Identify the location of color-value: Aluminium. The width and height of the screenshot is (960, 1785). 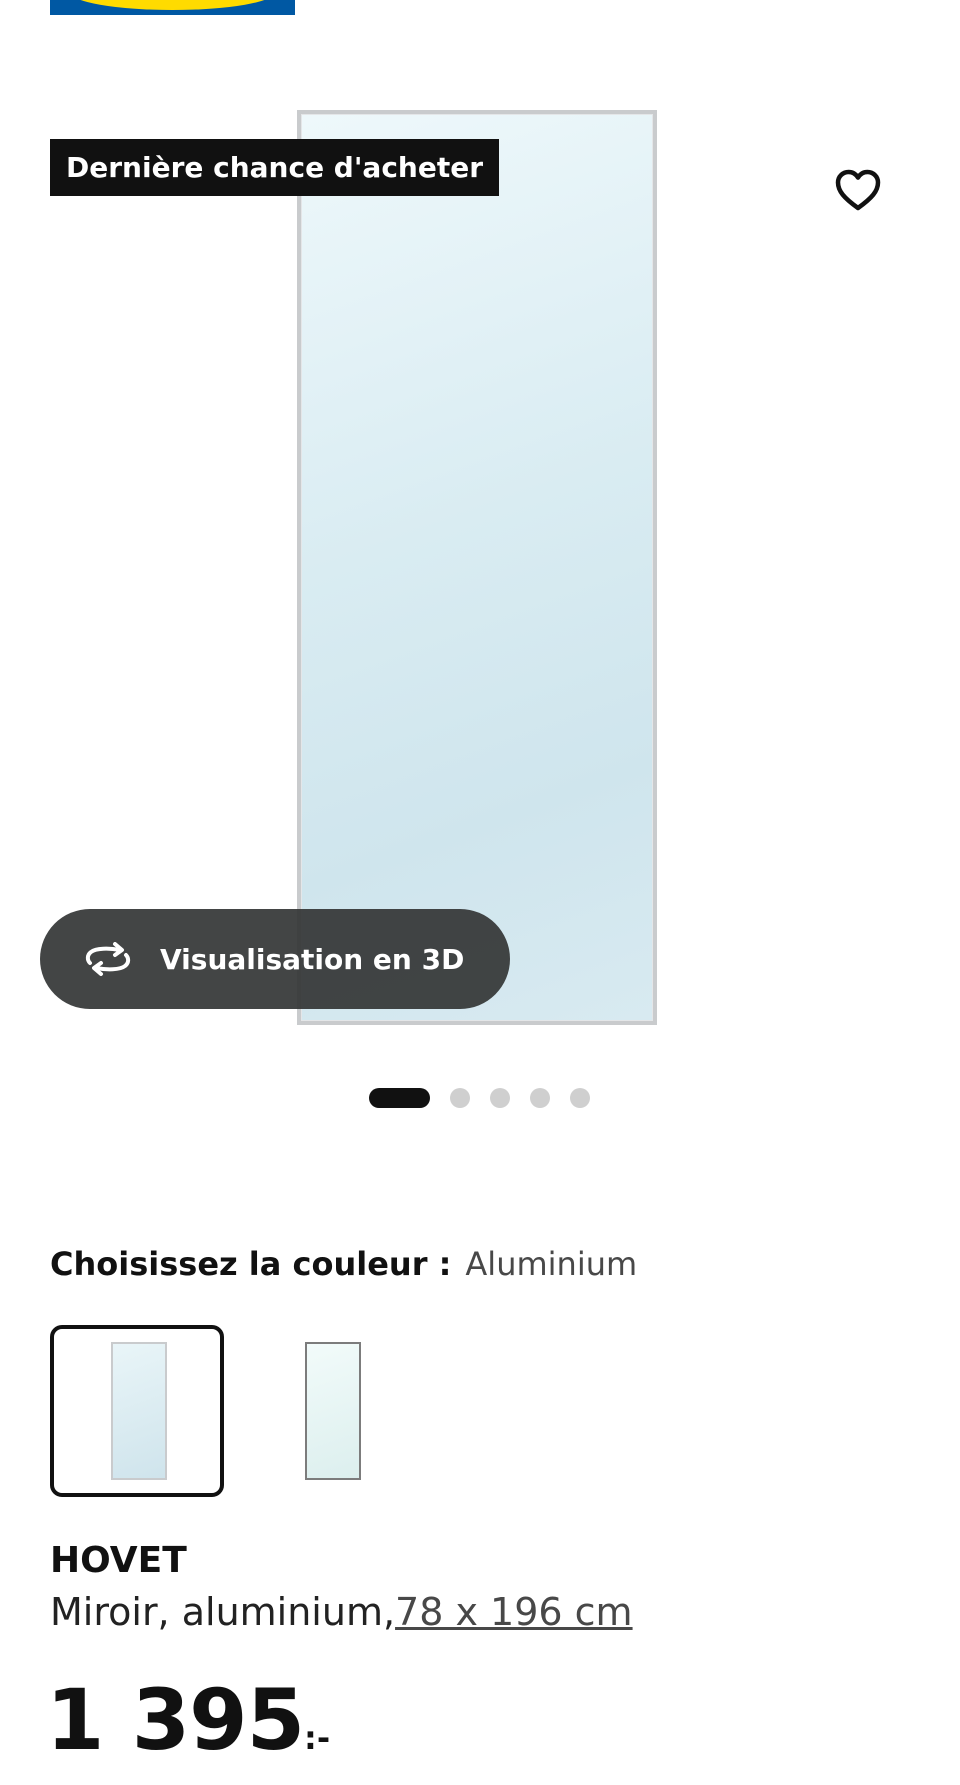
(551, 1264).